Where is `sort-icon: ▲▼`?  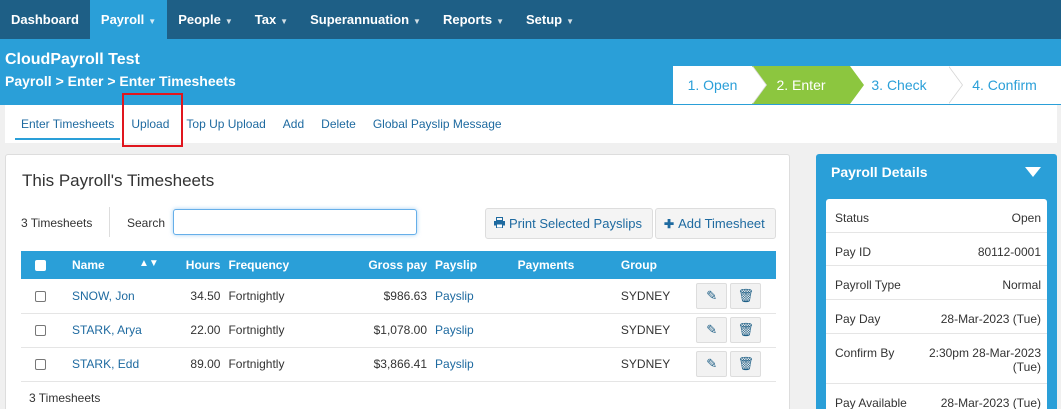
sort-icon: ▲▼ is located at coordinates (149, 263).